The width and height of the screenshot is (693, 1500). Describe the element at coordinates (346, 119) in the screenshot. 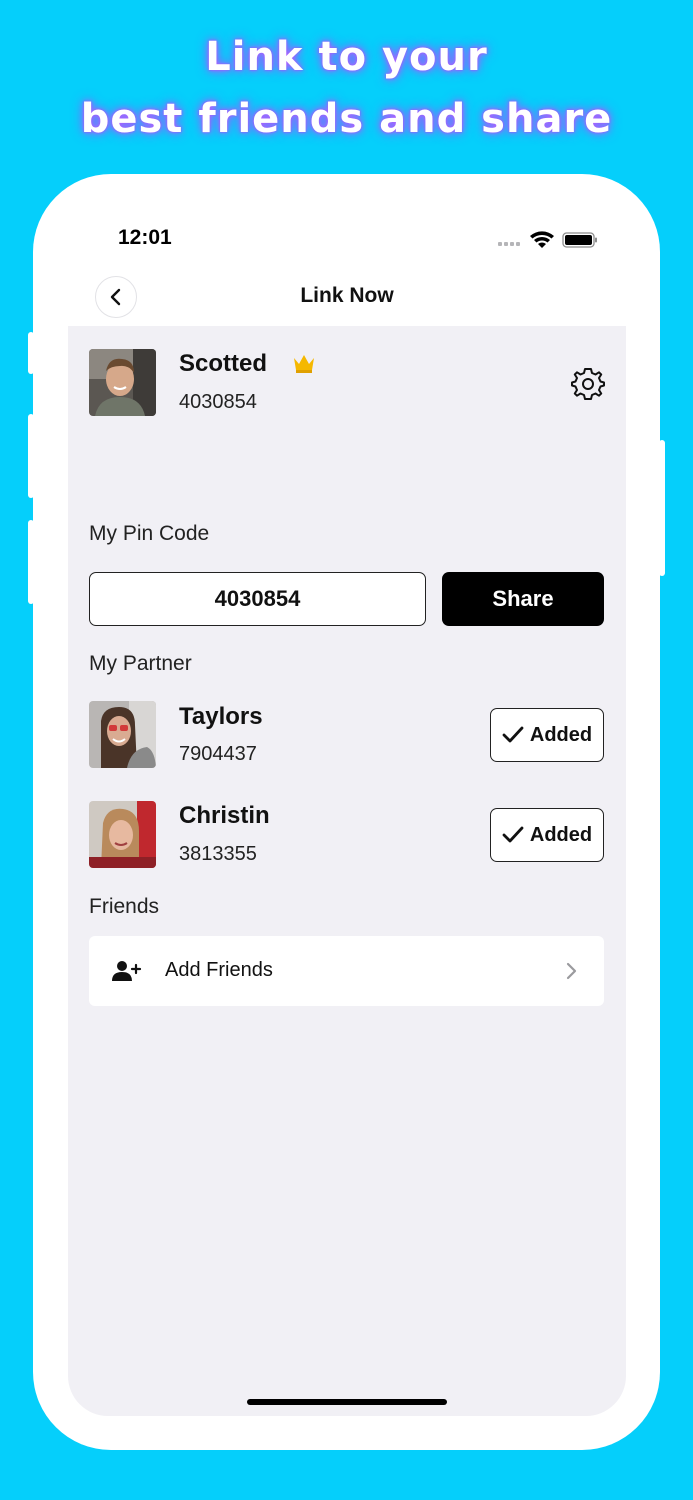

I see `promo-headline-line2: best friends and share` at that location.